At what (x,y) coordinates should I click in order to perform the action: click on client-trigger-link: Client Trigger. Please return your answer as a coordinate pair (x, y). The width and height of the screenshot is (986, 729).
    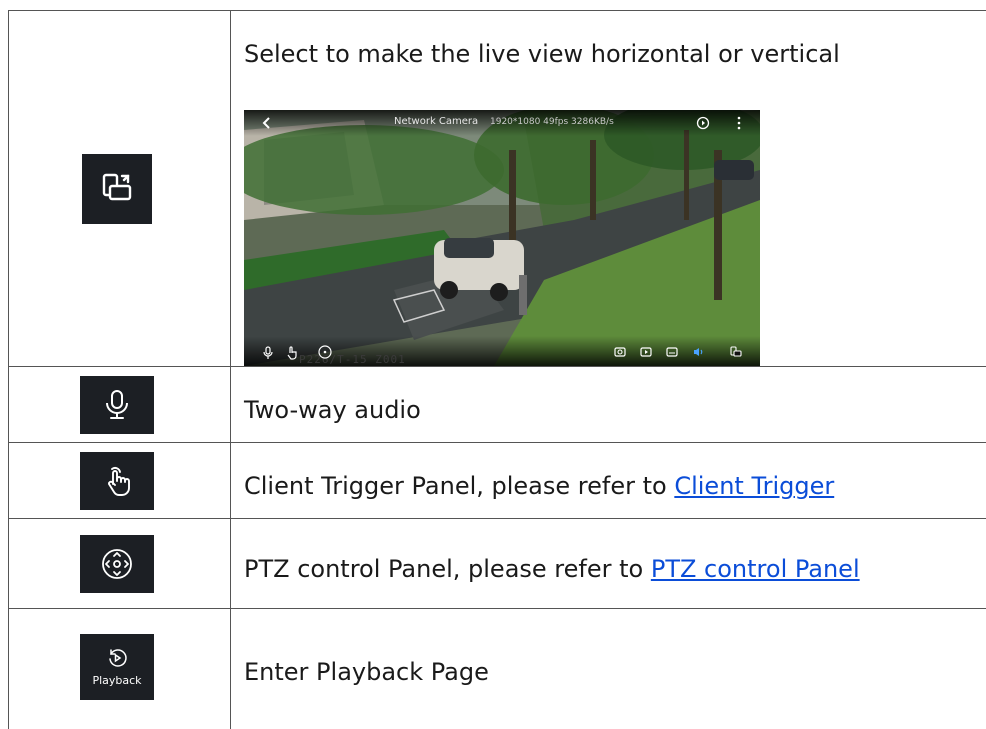
    Looking at the image, I should click on (754, 486).